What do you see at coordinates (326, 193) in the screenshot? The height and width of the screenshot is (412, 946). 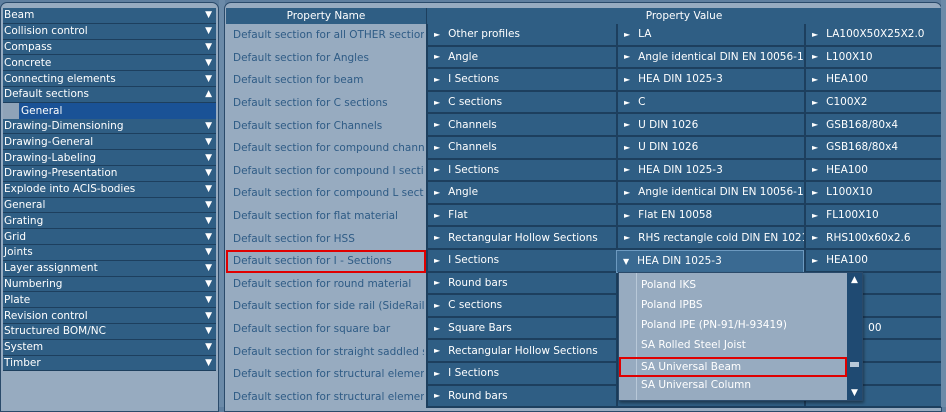 I see `property-name: Default section for compound L sections` at bounding box center [326, 193].